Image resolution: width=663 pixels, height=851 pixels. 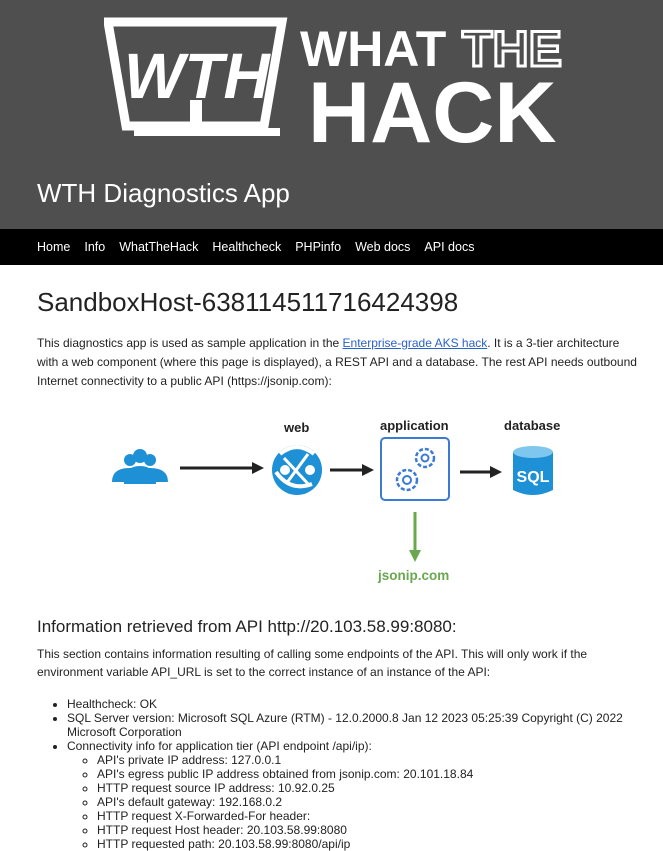 What do you see at coordinates (449, 247) in the screenshot?
I see `nav-api-docs: API docs` at bounding box center [449, 247].